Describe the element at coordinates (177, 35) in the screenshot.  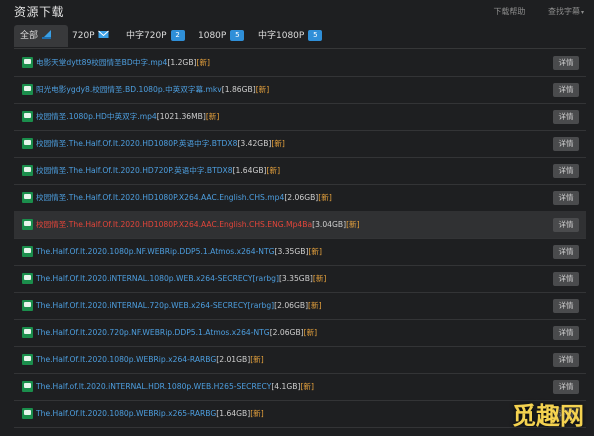
I see `count-badge: 2` at that location.